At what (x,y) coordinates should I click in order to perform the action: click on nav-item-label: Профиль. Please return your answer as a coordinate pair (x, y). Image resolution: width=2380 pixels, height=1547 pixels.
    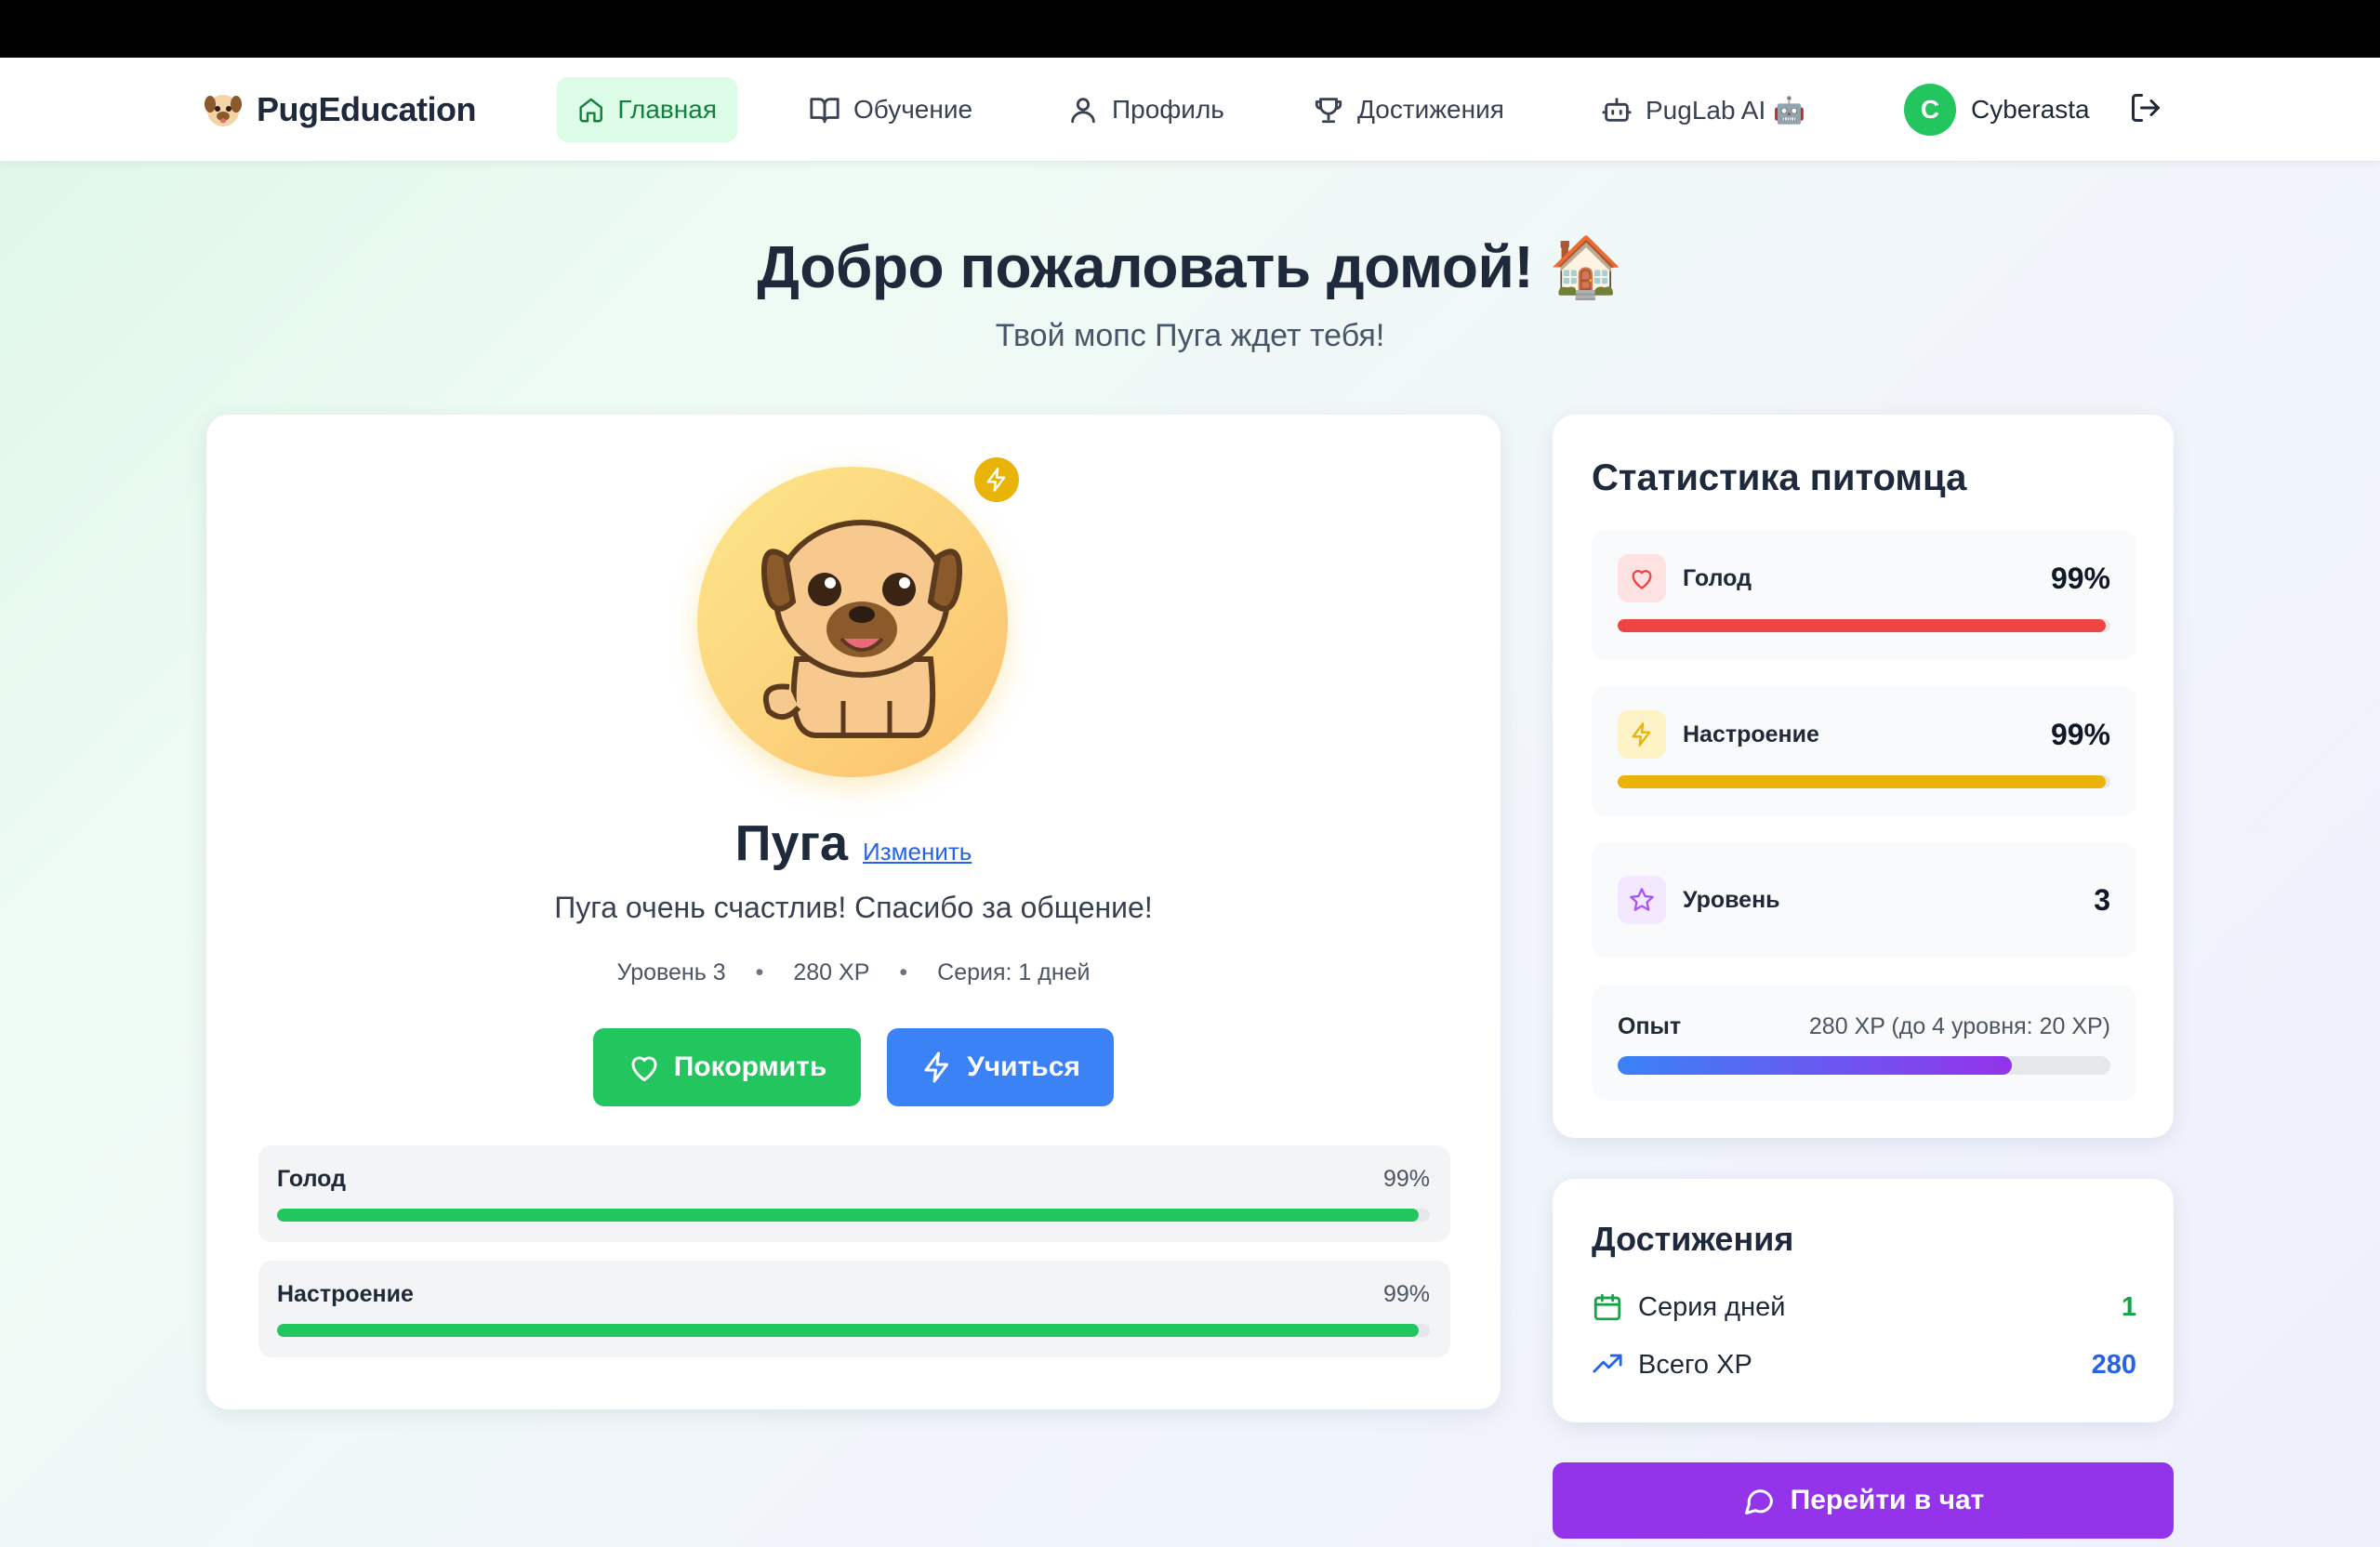
    Looking at the image, I should click on (1168, 109).